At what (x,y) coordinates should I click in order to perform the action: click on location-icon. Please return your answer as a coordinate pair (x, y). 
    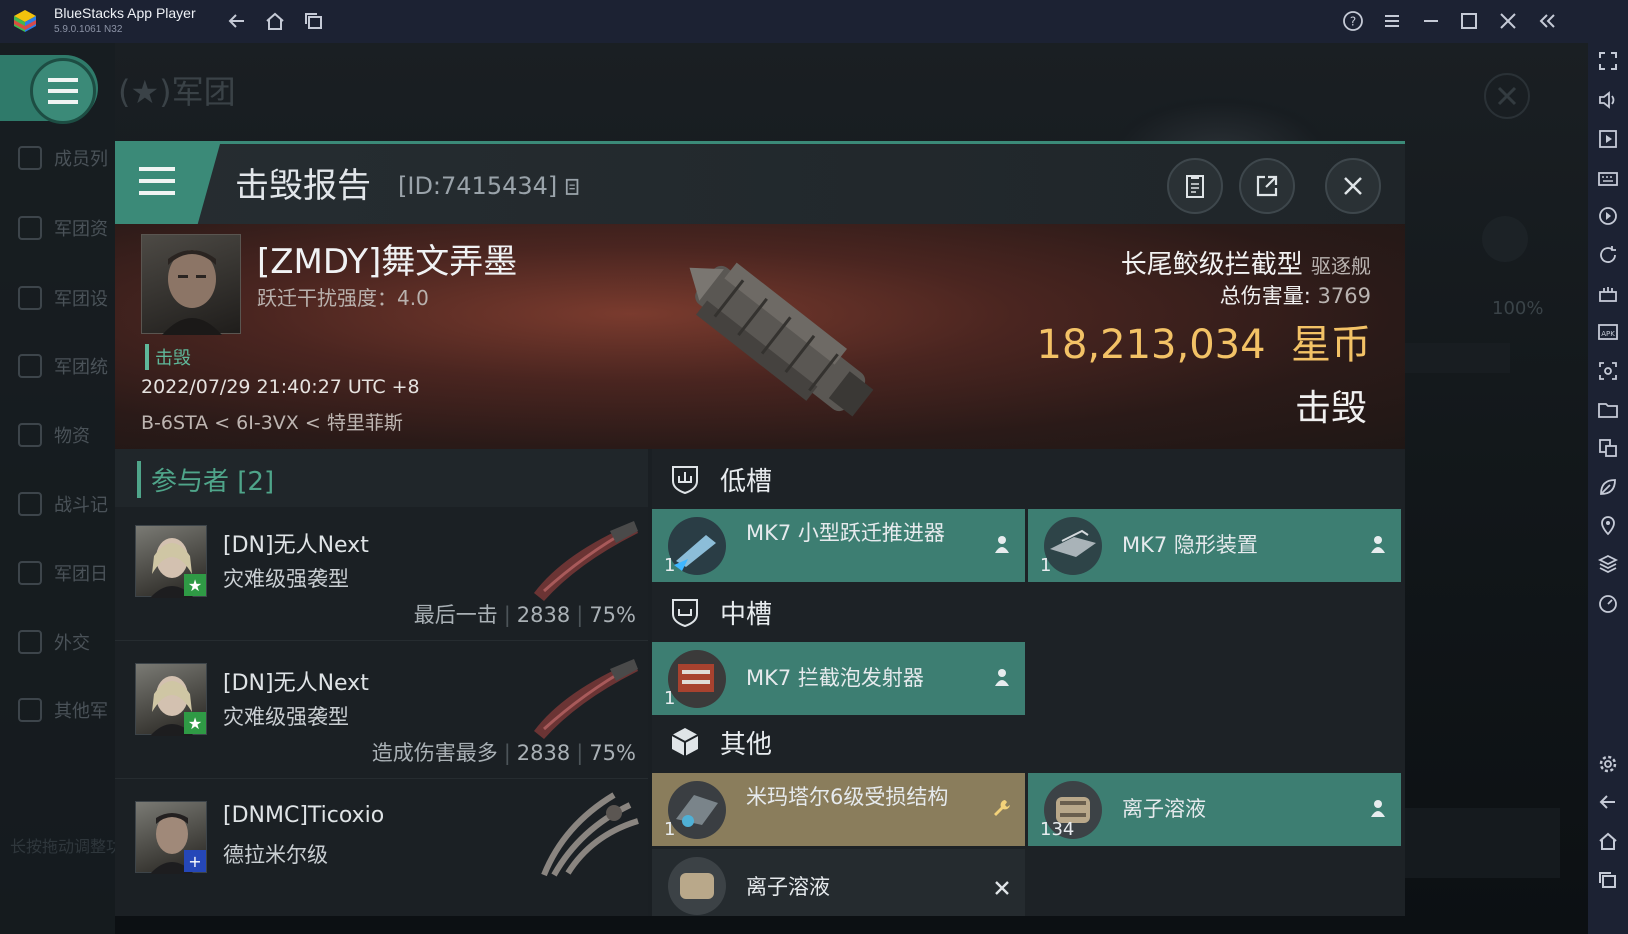
    Looking at the image, I should click on (1608, 525).